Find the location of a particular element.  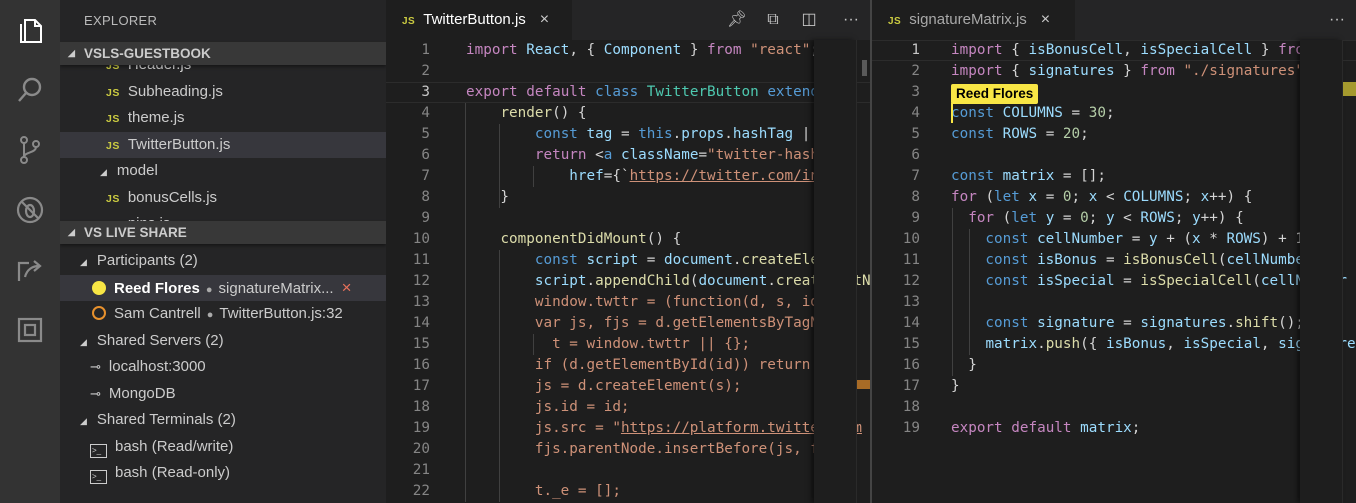

code-token: cellNumber is located at coordinates (1080, 239).